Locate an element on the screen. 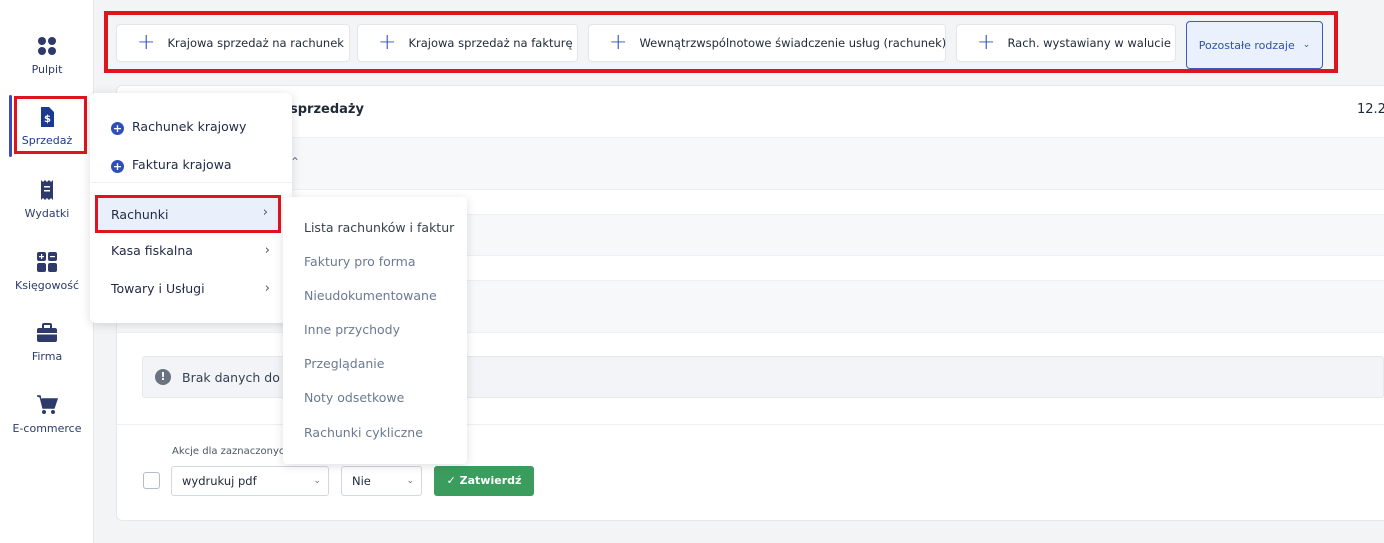  nav-ksiegowosc: Księgowość is located at coordinates (47, 271).